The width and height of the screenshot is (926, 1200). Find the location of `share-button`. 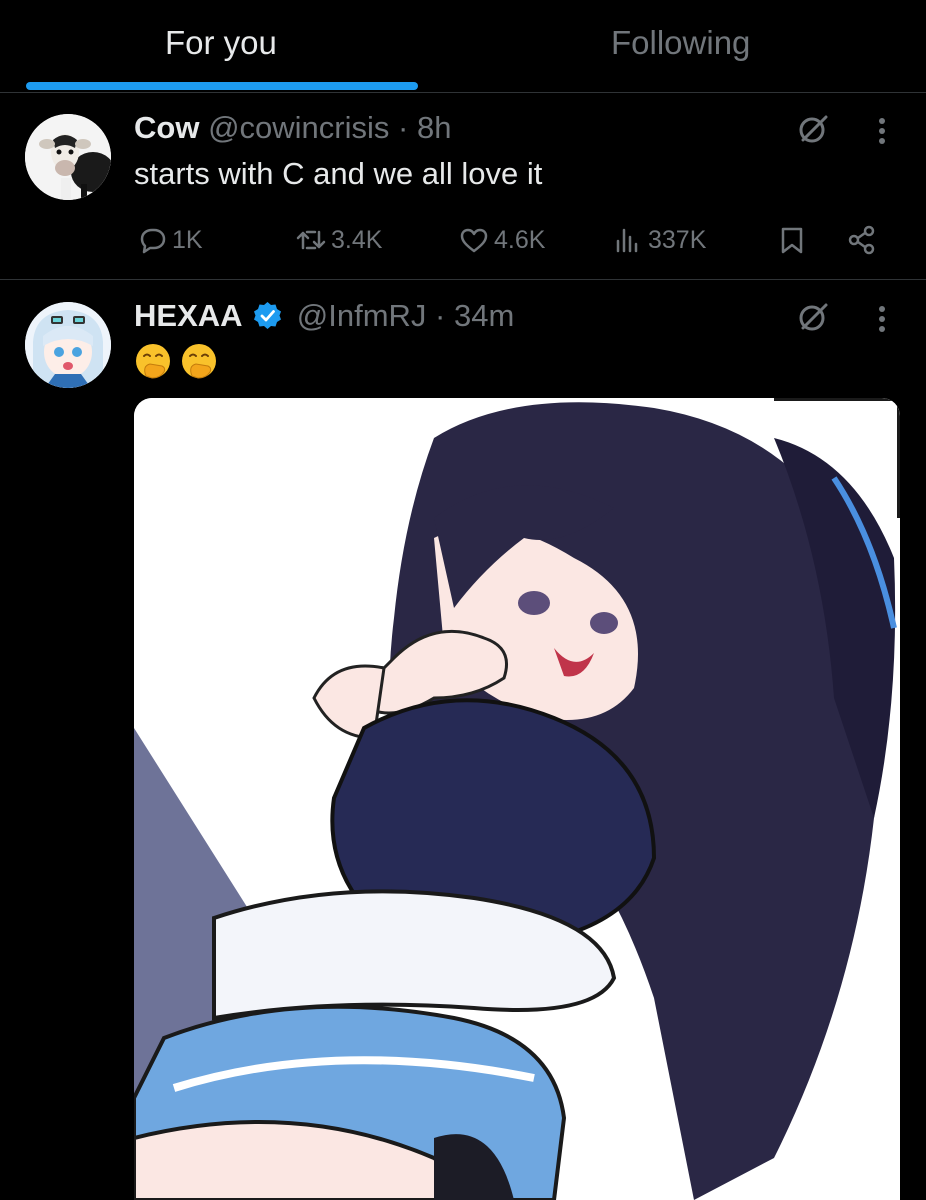

share-button is located at coordinates (864, 240).